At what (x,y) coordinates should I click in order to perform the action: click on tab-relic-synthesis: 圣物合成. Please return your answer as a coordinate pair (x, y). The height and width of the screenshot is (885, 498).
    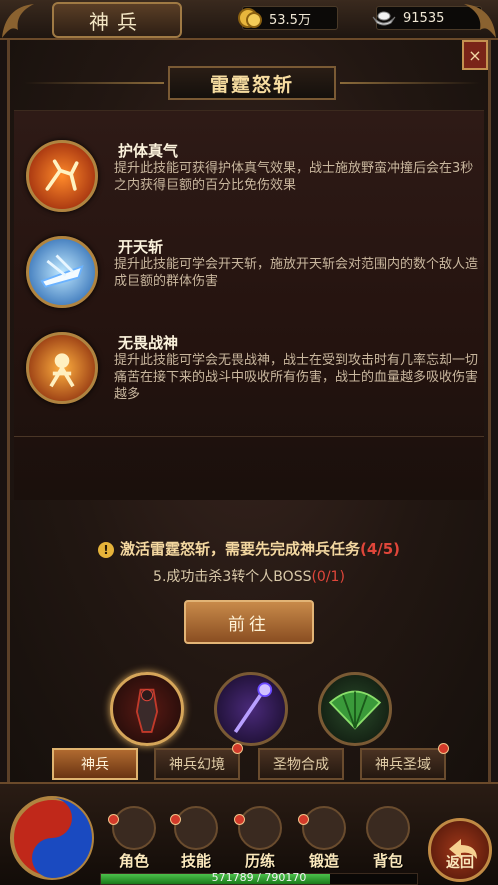
    Looking at the image, I should click on (301, 764).